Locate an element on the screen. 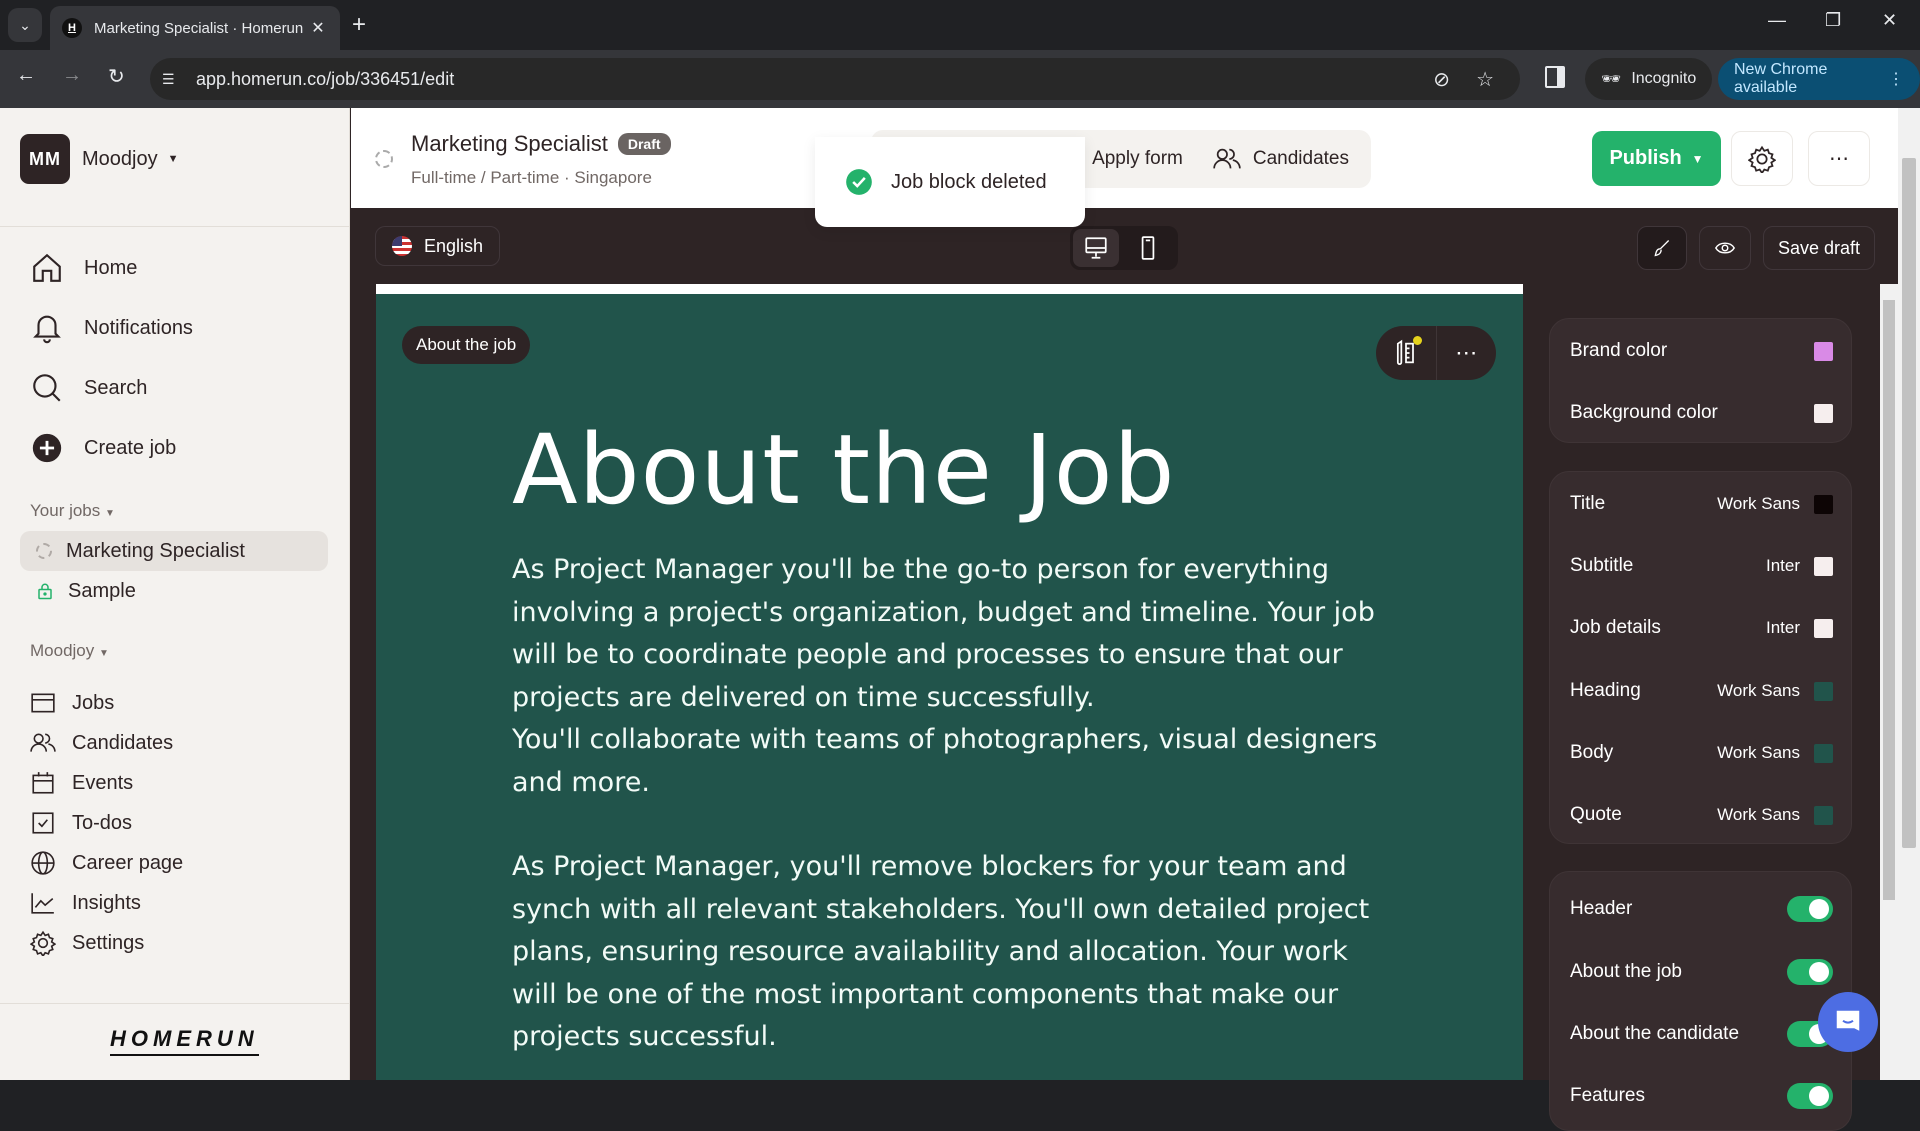 Image resolution: width=1920 pixels, height=1131 pixels. chrome-update-button: New Chrome available ⋮ is located at coordinates (1819, 79).